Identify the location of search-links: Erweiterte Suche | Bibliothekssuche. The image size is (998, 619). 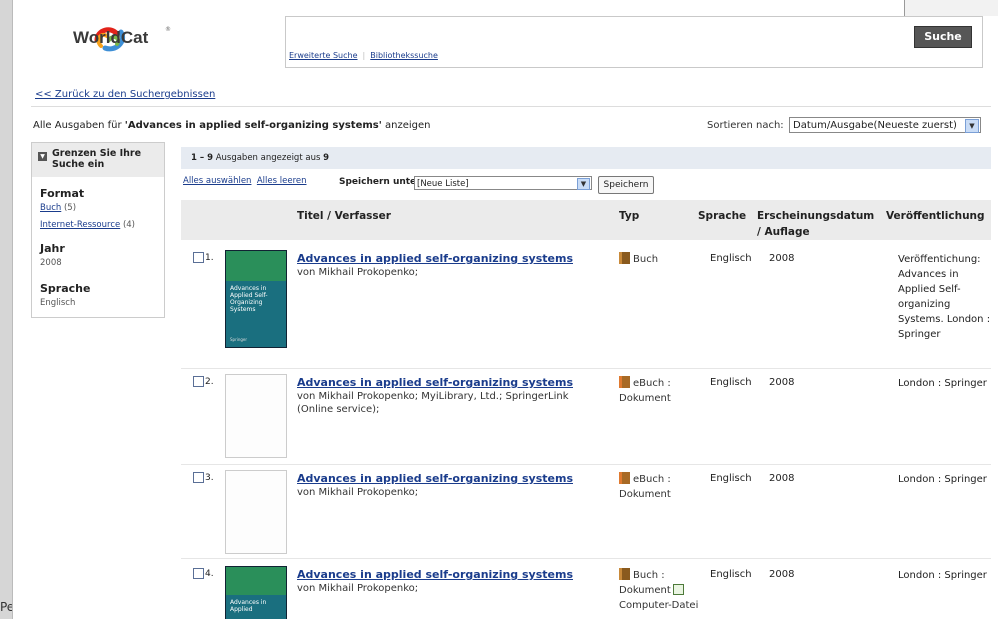
(363, 55).